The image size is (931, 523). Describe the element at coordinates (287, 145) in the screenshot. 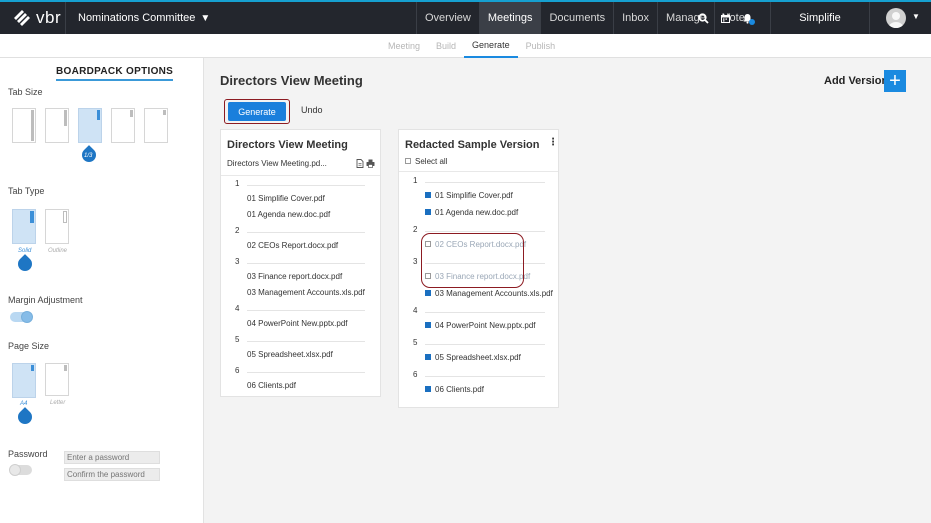

I see `card-title: Directors View Meeting` at that location.